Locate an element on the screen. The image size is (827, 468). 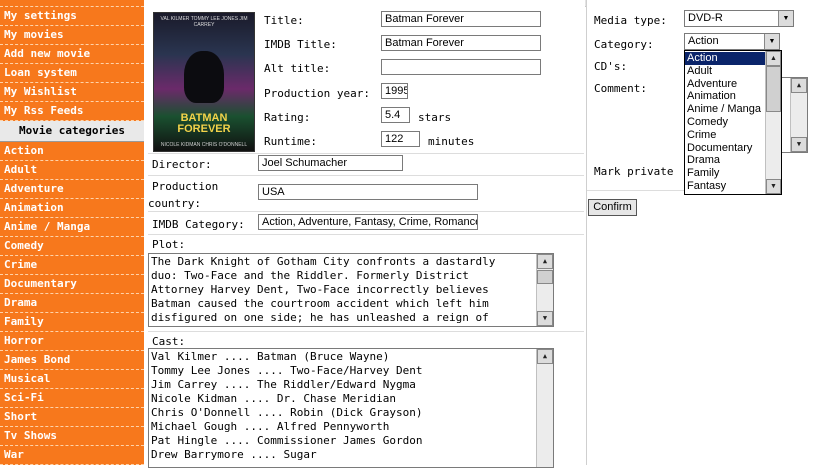
sidebar-menu-item: My Rss Feeds is located at coordinates (72, 111).